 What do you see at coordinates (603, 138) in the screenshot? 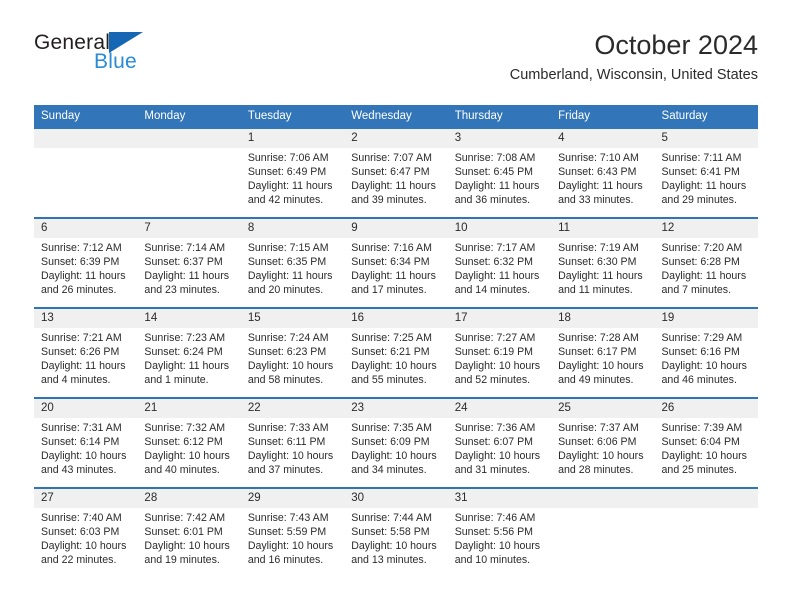
I see `day-number: 4` at bounding box center [603, 138].